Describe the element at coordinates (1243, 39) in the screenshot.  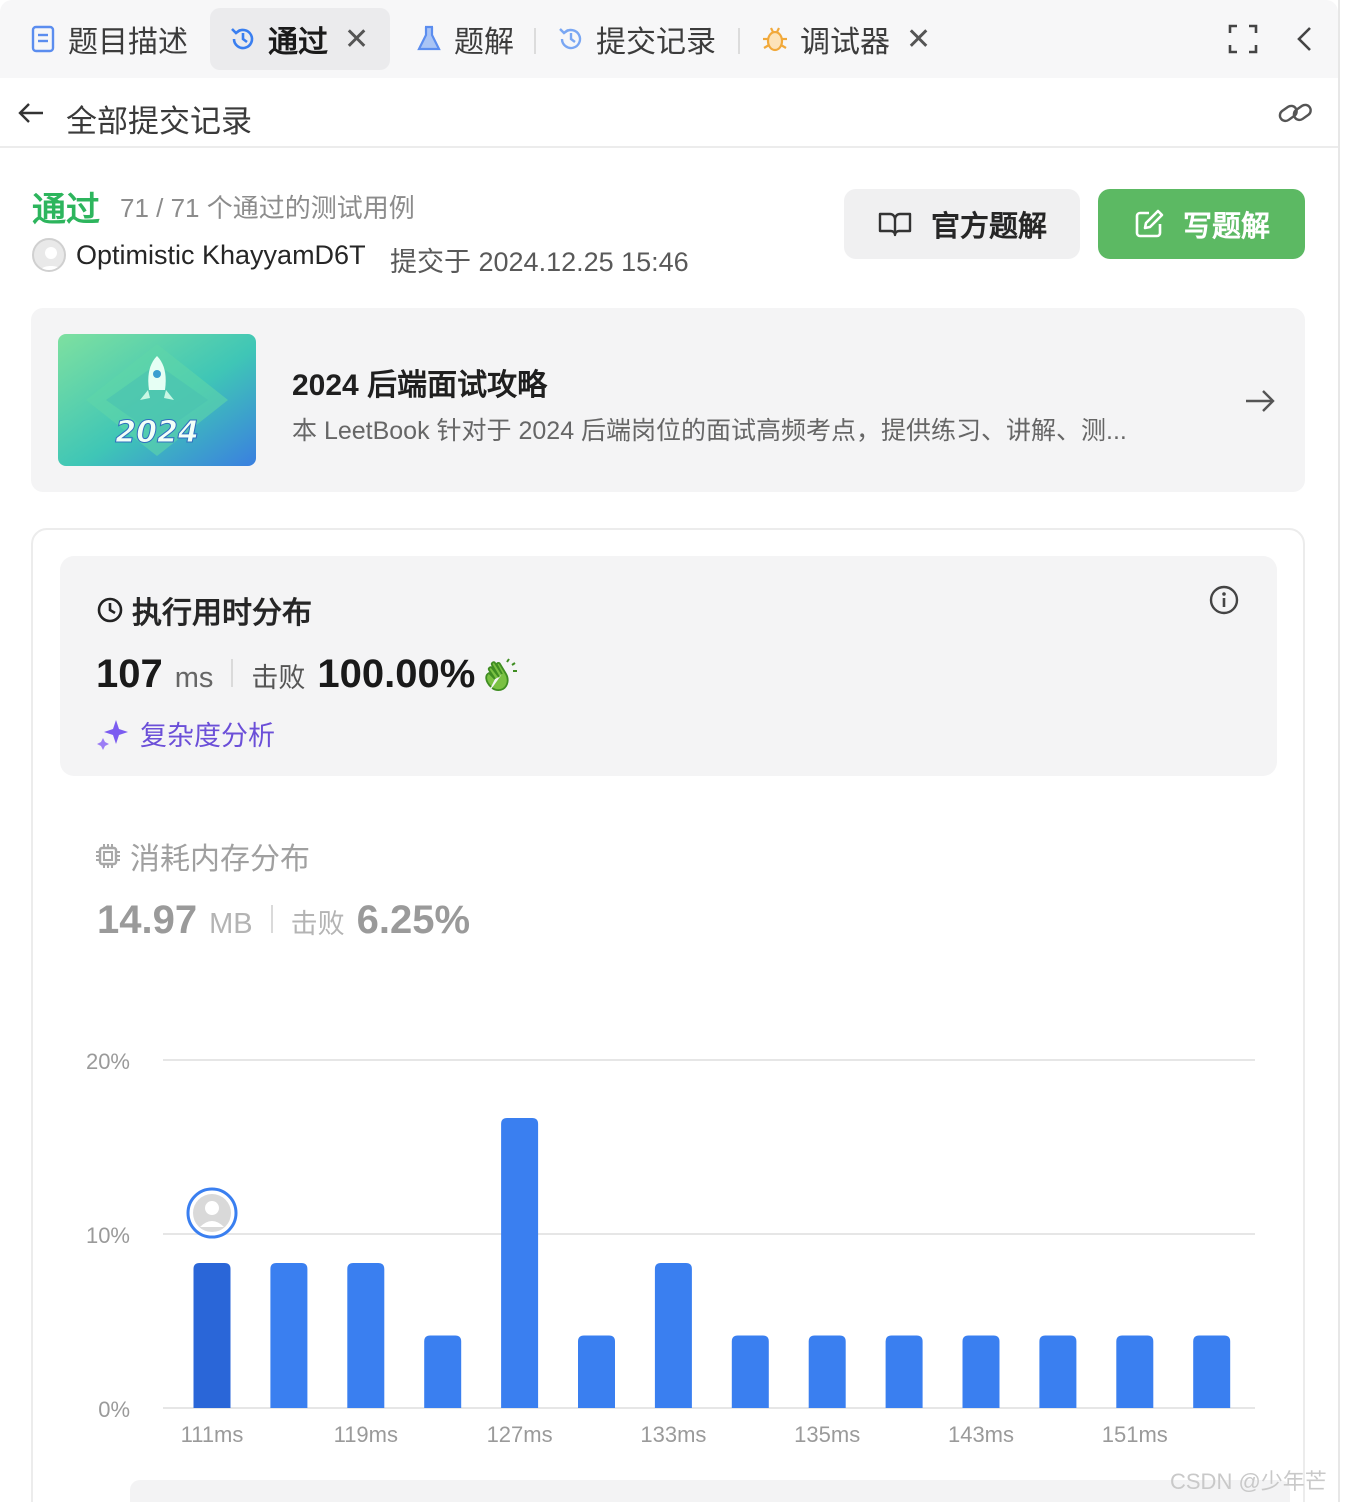
I see `fullscreen-icon` at that location.